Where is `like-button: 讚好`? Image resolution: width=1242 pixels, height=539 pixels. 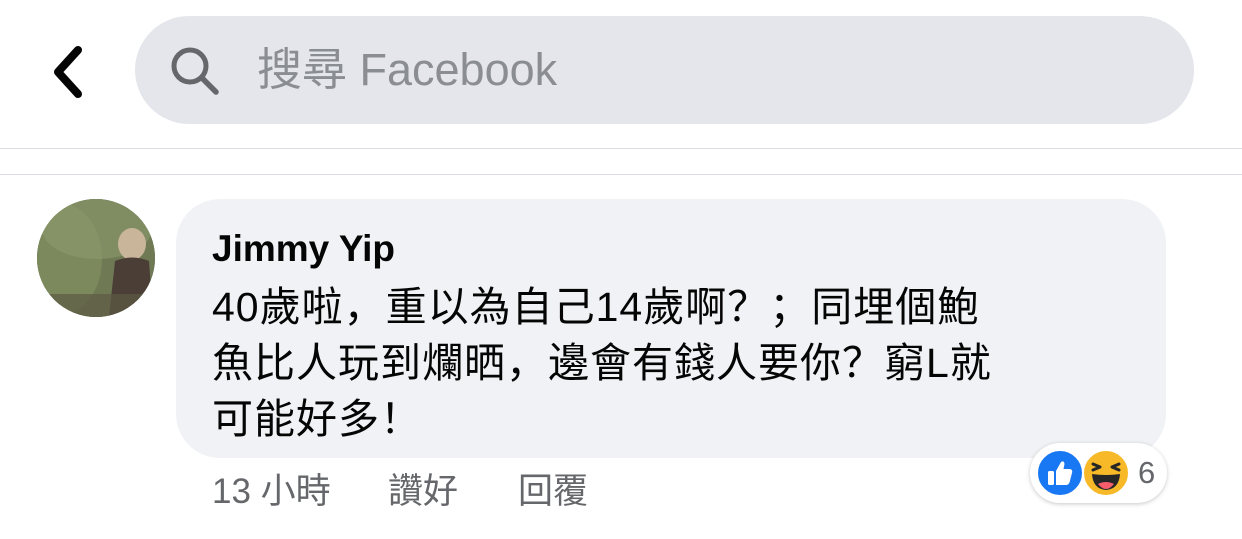 like-button: 讚好 is located at coordinates (423, 492).